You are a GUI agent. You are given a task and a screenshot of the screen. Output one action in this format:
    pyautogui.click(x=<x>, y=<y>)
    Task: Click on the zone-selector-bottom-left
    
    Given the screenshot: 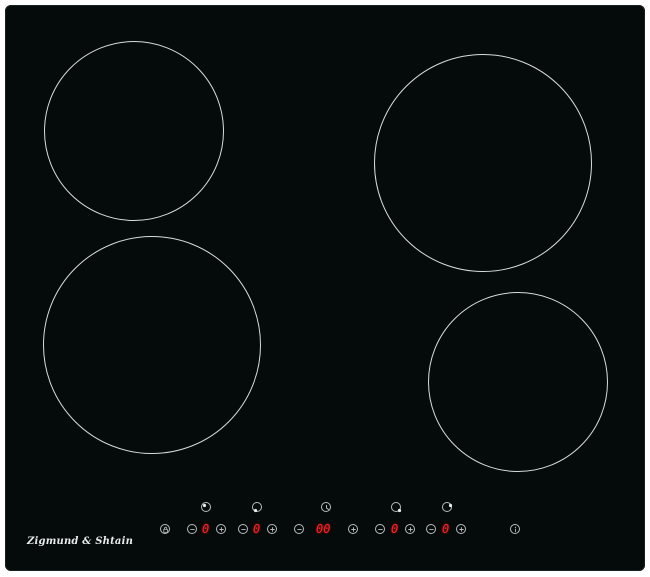 What is the action you would take?
    pyautogui.click(x=257, y=507)
    